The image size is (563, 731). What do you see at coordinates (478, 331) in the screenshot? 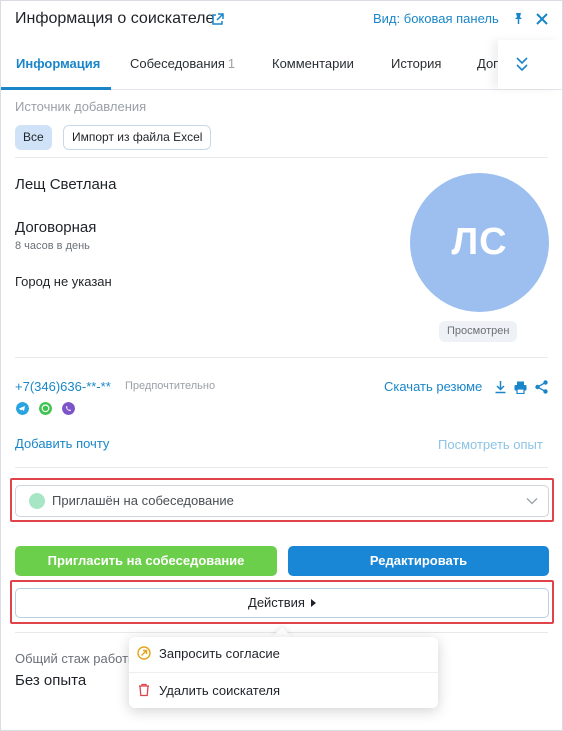
I see `viewed-badge: Просмотрен` at bounding box center [478, 331].